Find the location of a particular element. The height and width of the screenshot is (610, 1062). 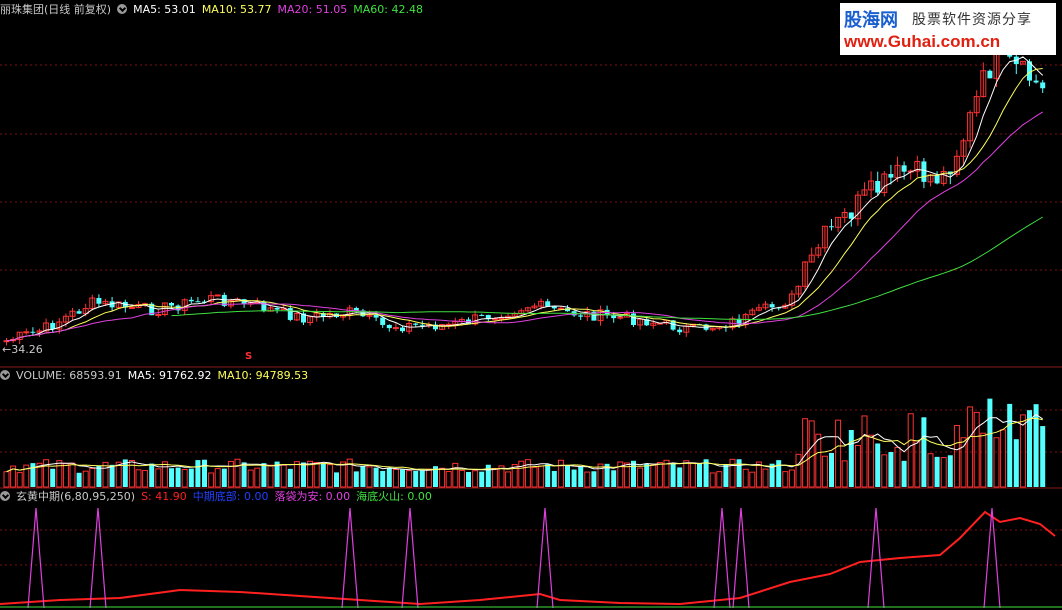

watermark-url: www.Guhai.com.cn is located at coordinates (922, 41).